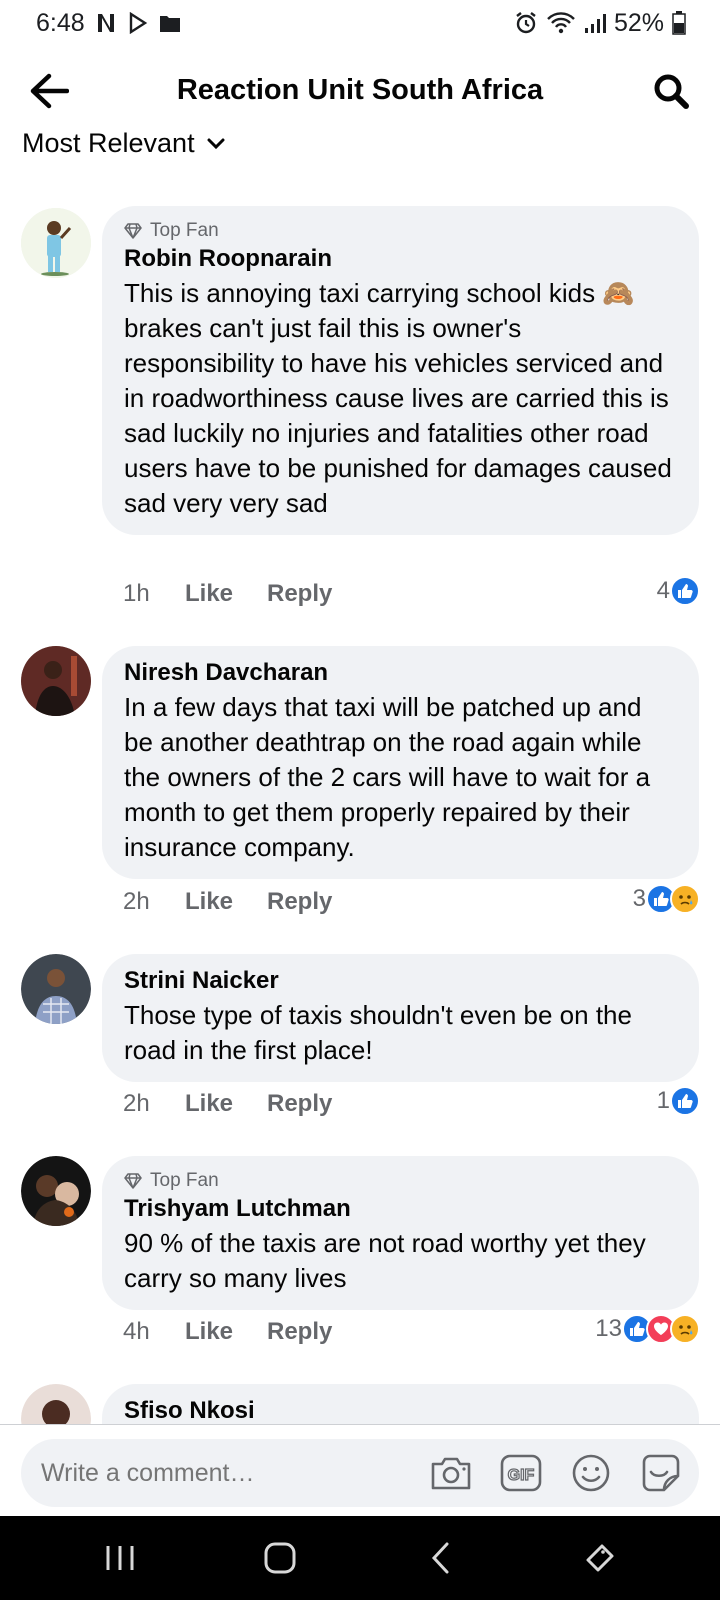 The image size is (720, 1600). I want to click on status-left: 6:48, so click(108, 23).